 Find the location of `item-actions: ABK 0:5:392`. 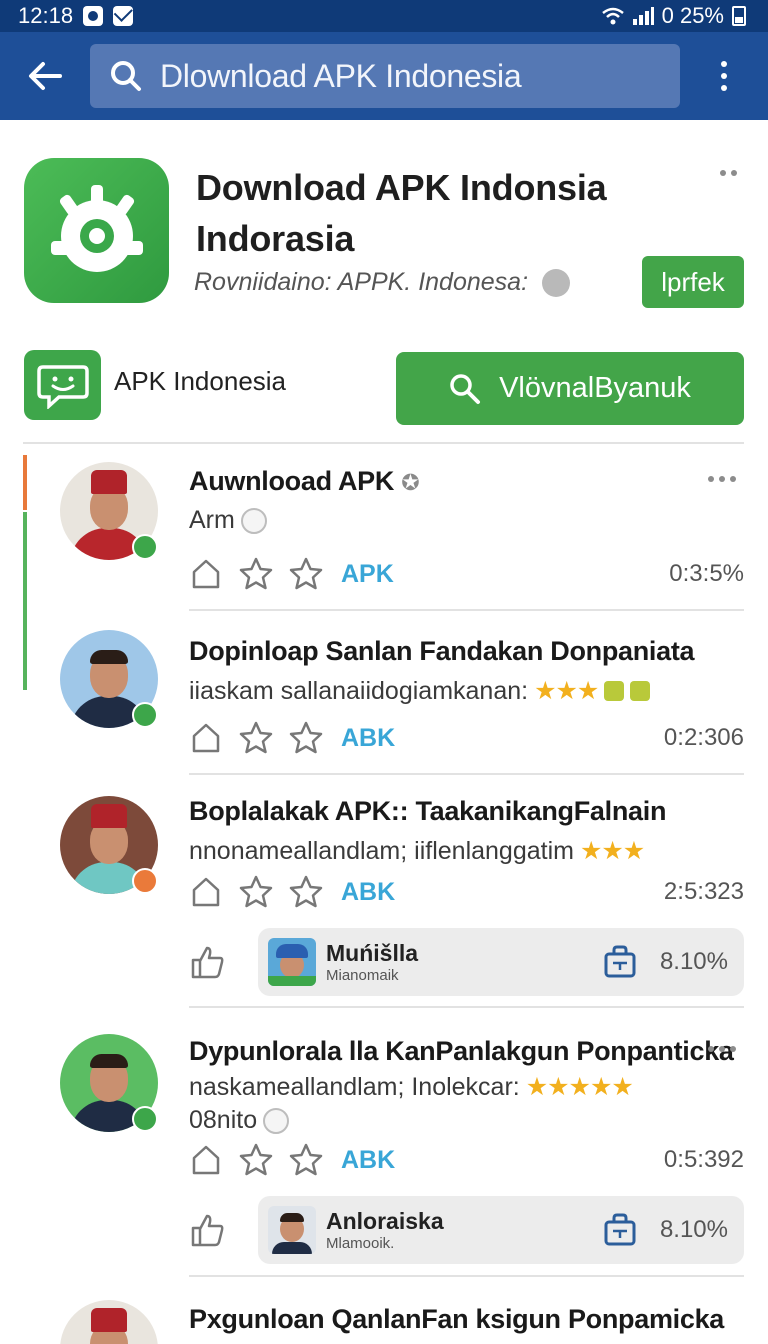

item-actions: ABK 0:5:392 is located at coordinates (466, 1160).